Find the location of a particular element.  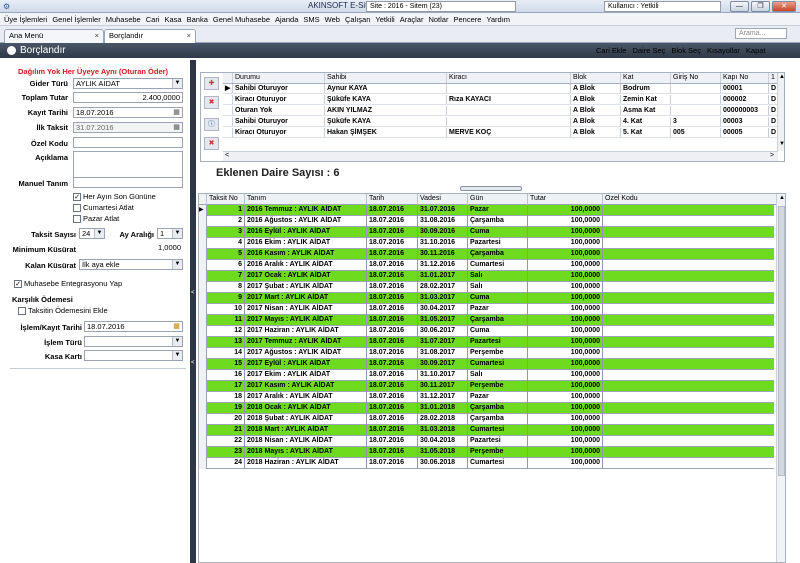

taksitin-odemesini-ekle-checkbox: Taksitin Ödemesini Ekle is located at coordinates (63, 310).